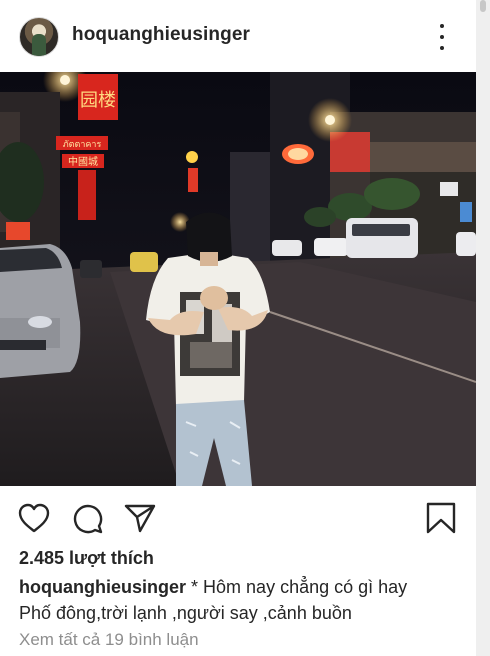  I want to click on avatar, so click(39, 37).